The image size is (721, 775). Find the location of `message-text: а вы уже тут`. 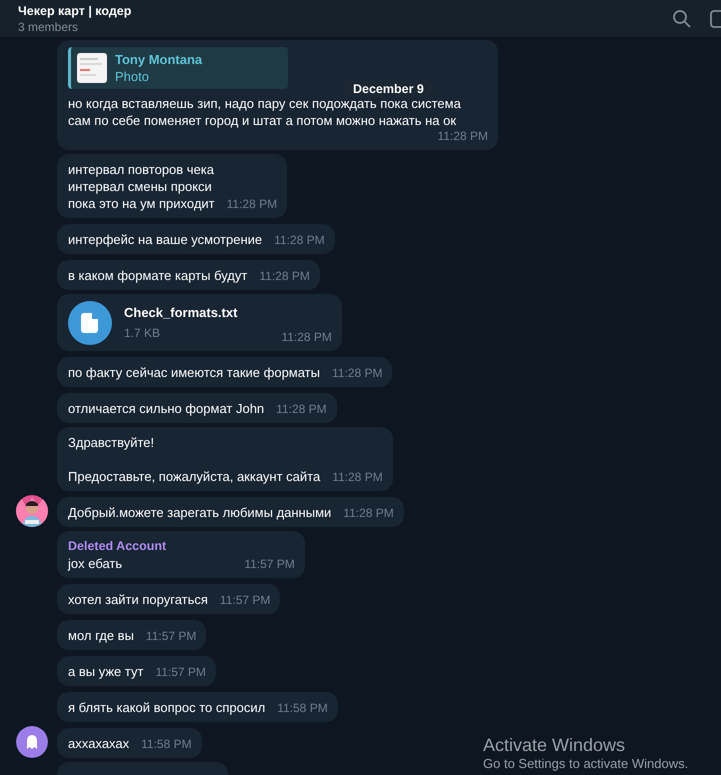

message-text: а вы уже тут is located at coordinates (106, 671).